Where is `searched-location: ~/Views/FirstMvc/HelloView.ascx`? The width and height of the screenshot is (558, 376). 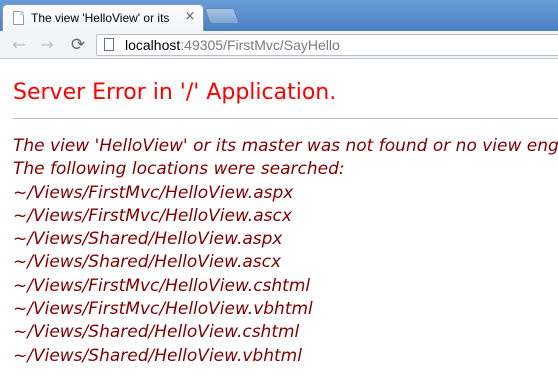 searched-location: ~/Views/FirstMvc/HelloView.ascx is located at coordinates (152, 215).